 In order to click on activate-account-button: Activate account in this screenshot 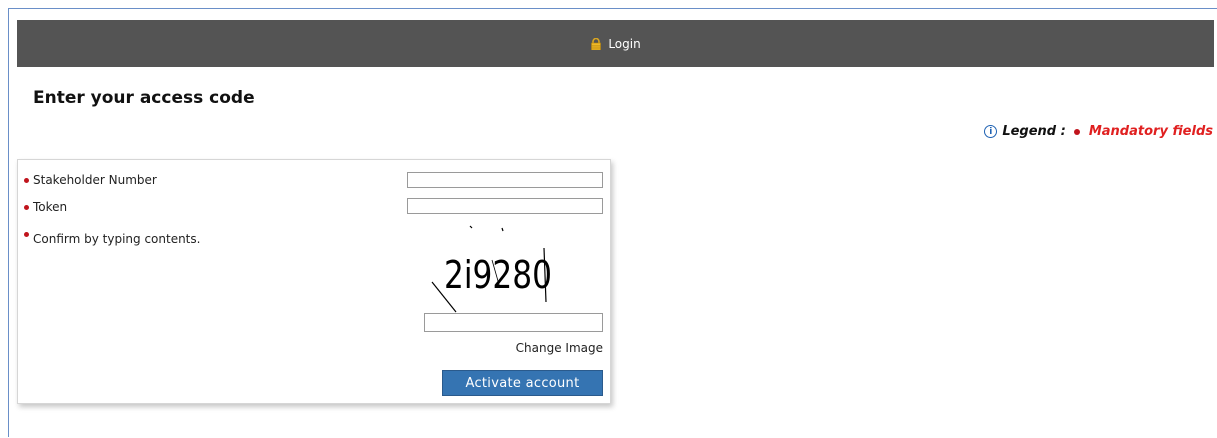, I will do `click(522, 383)`.